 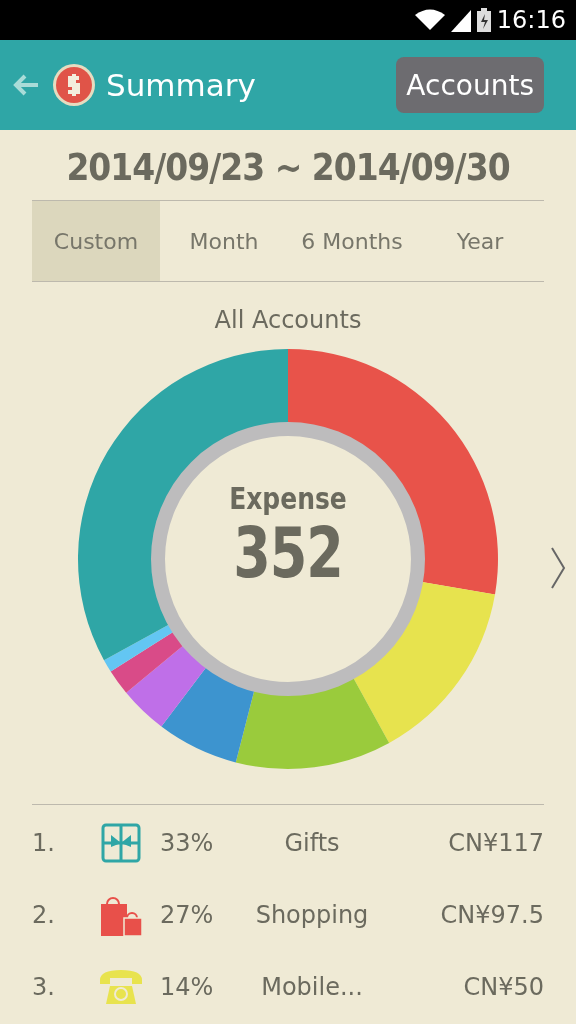 What do you see at coordinates (44, 987) in the screenshot?
I see `rank-number: 3.` at bounding box center [44, 987].